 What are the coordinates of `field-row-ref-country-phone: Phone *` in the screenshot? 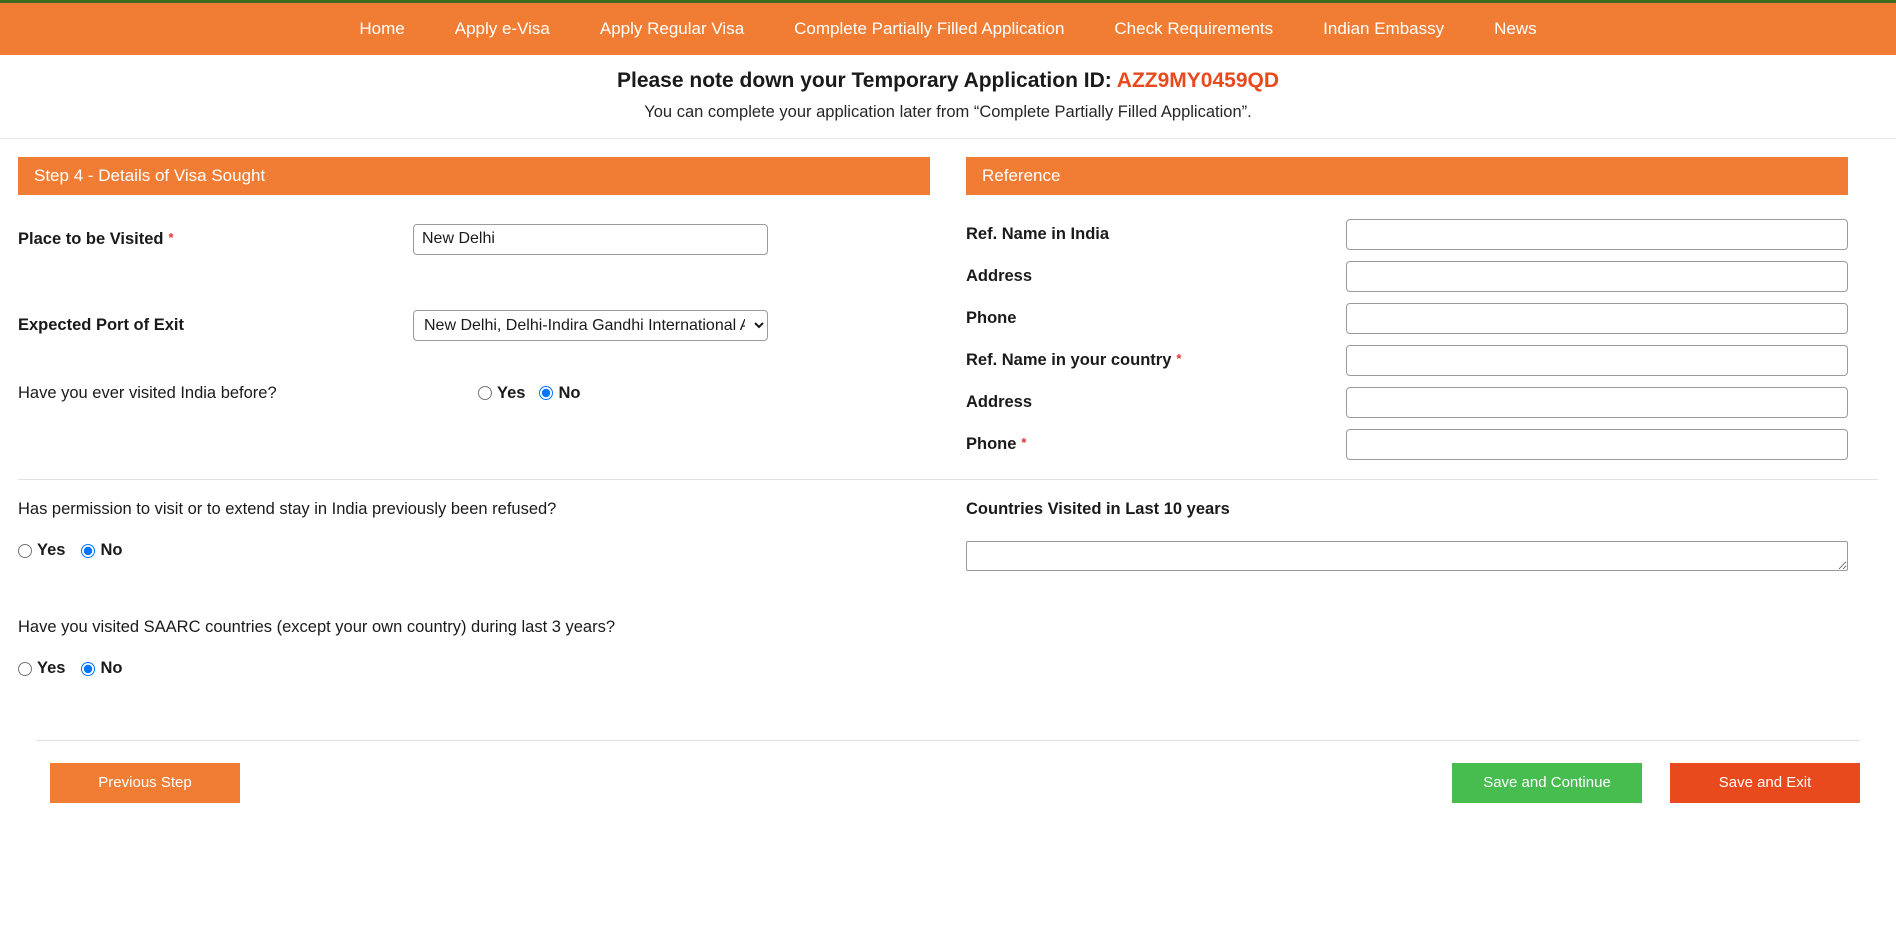 It's located at (1407, 444).